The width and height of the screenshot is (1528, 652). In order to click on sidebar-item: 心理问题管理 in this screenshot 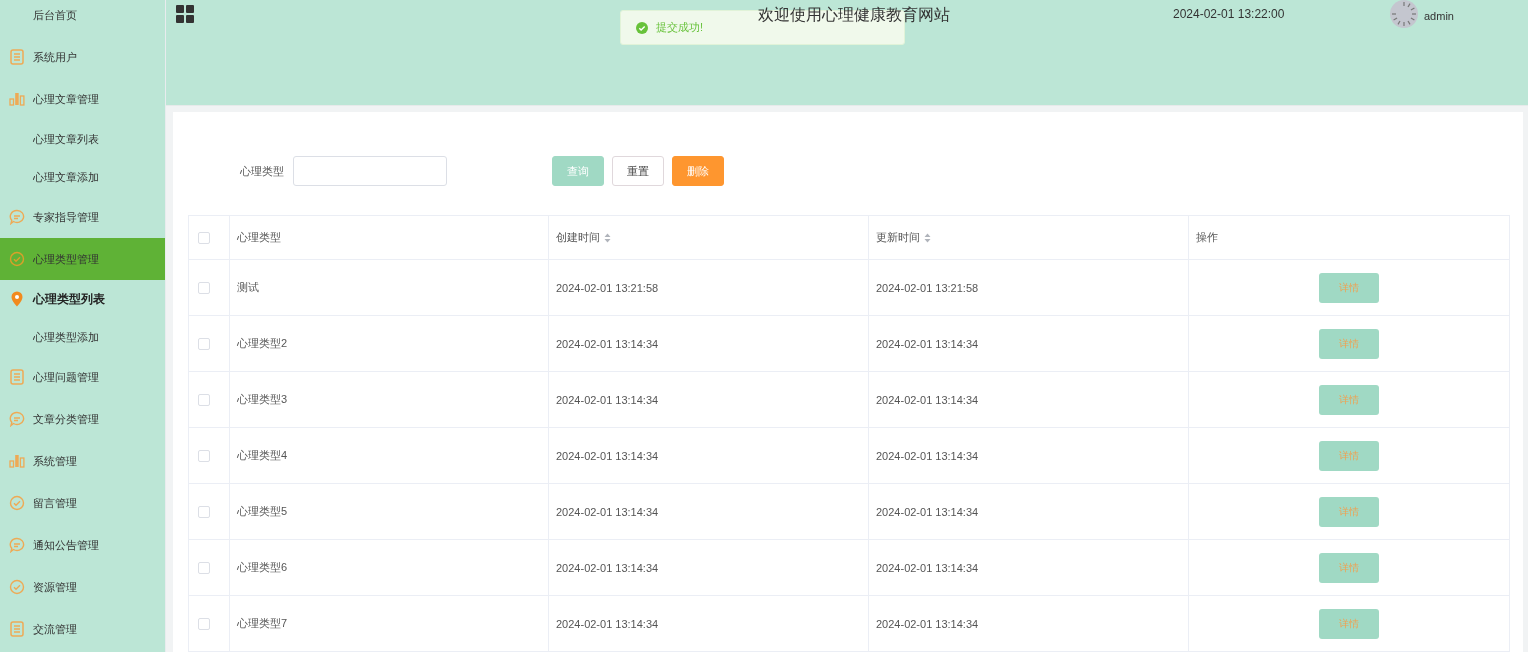, I will do `click(82, 377)`.